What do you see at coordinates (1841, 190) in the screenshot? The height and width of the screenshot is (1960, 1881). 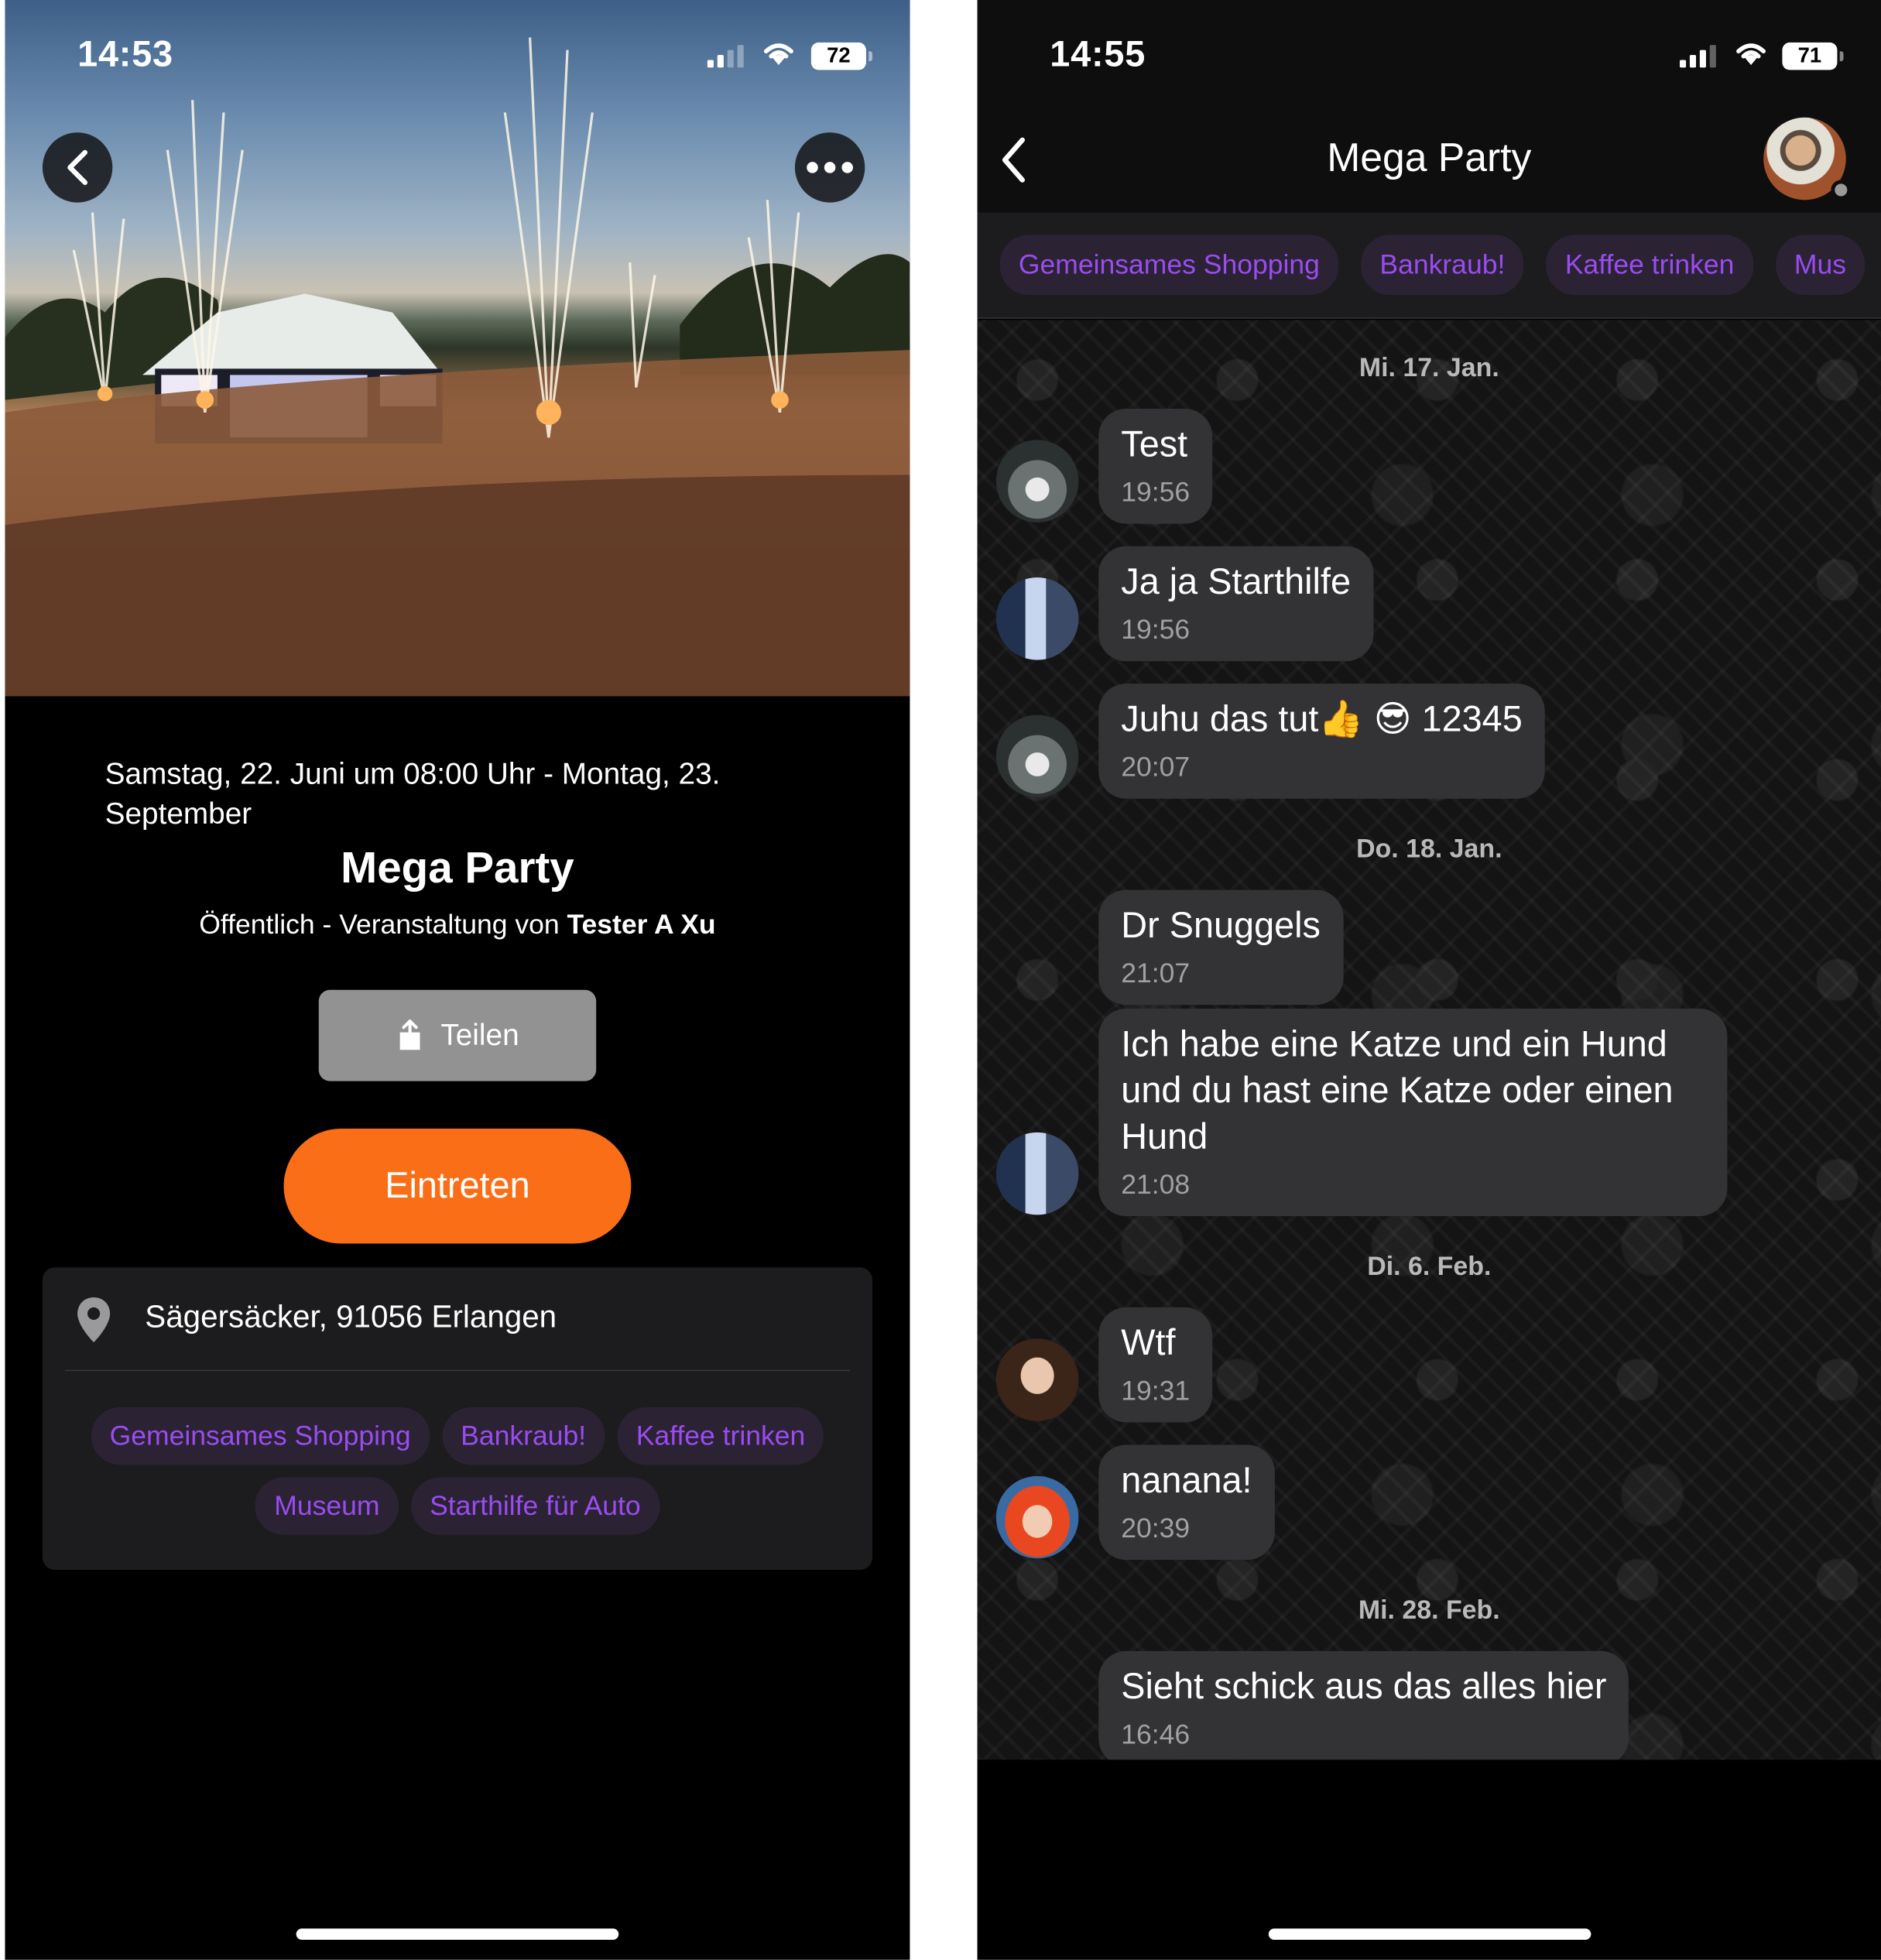 I see `presence-dot` at bounding box center [1841, 190].